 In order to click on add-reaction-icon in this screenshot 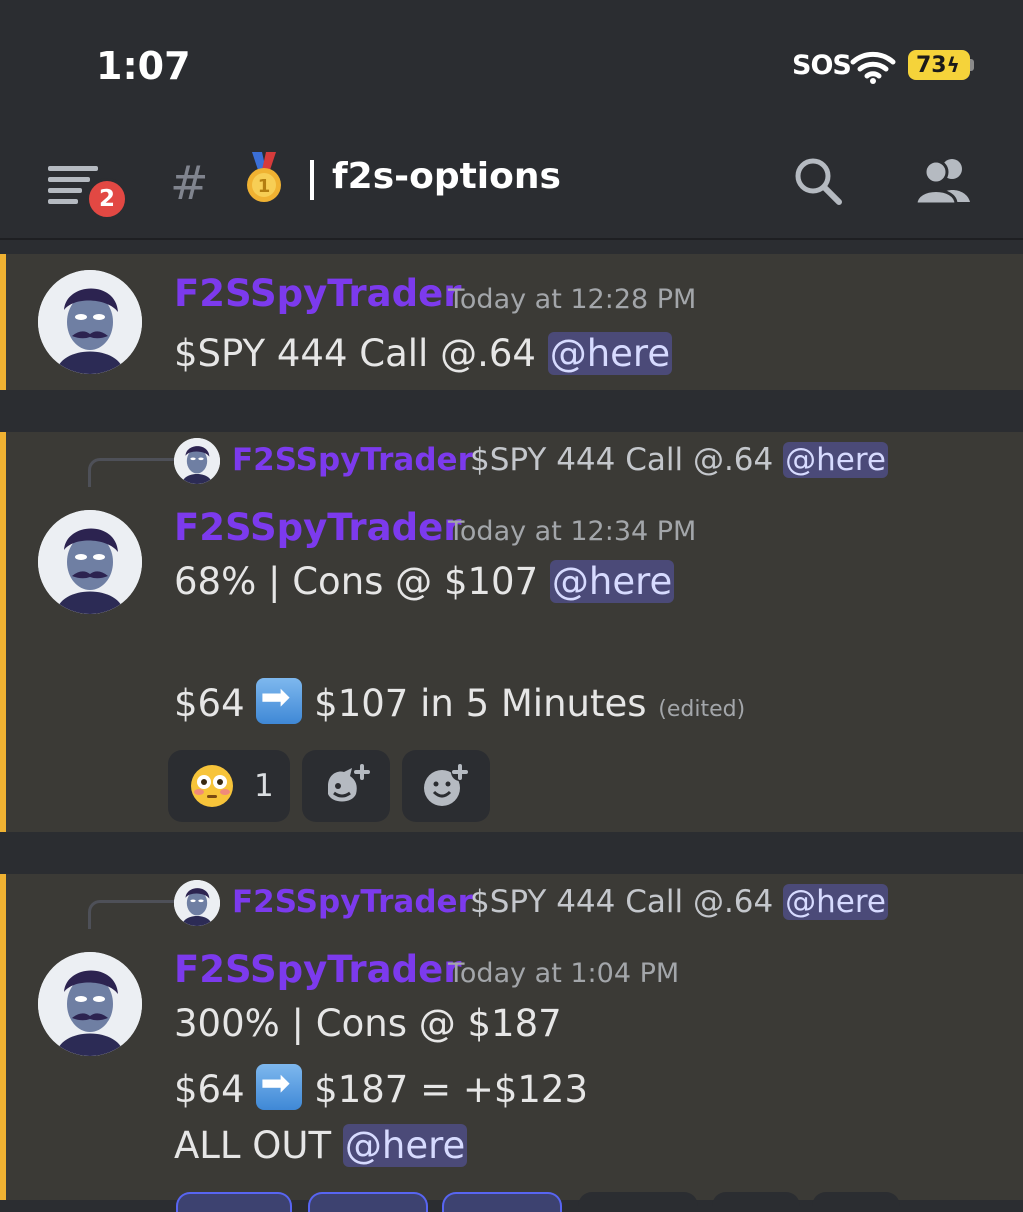, I will do `click(446, 785)`.